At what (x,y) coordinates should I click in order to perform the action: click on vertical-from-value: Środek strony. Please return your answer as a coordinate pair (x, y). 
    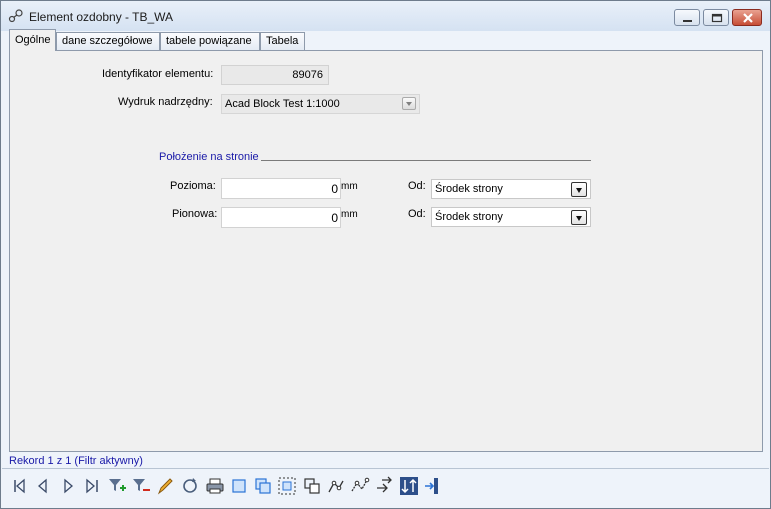
    Looking at the image, I should click on (469, 217).